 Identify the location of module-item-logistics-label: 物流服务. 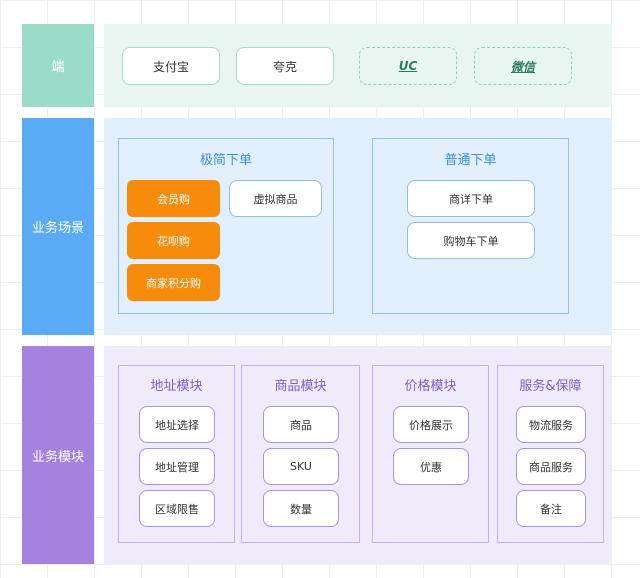
(551, 425).